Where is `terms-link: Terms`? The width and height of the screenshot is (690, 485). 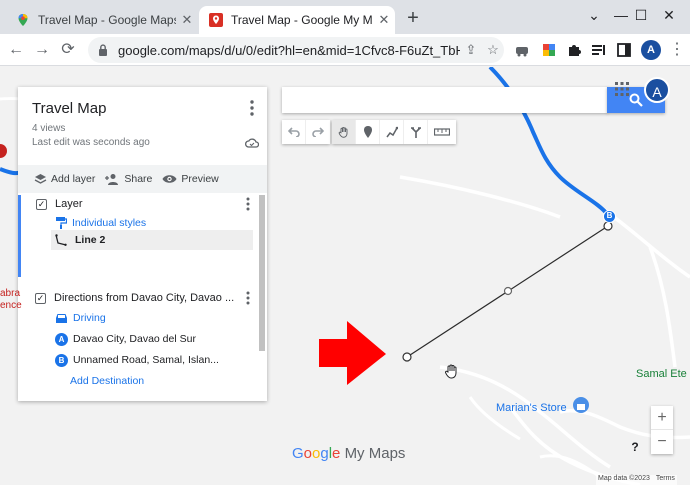 terms-link: Terms is located at coordinates (665, 480).